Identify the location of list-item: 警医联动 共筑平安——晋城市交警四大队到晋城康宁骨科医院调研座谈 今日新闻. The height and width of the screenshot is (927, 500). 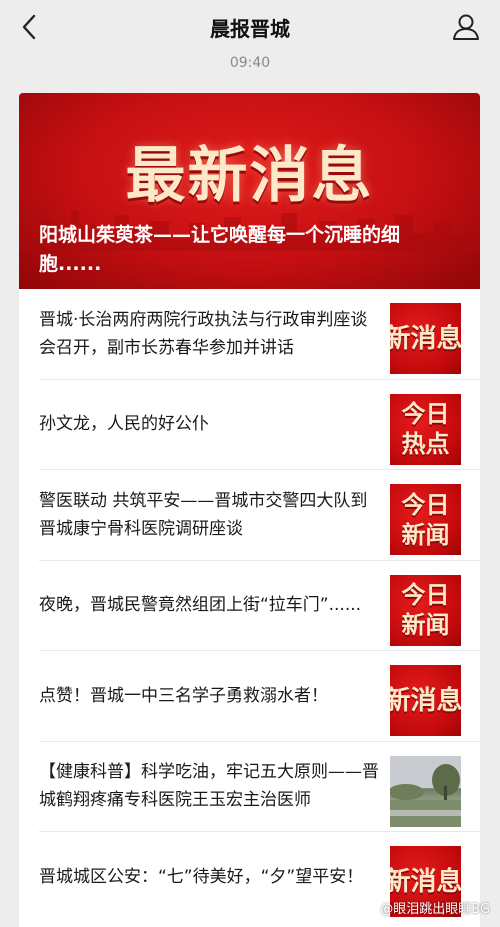
(259, 515).